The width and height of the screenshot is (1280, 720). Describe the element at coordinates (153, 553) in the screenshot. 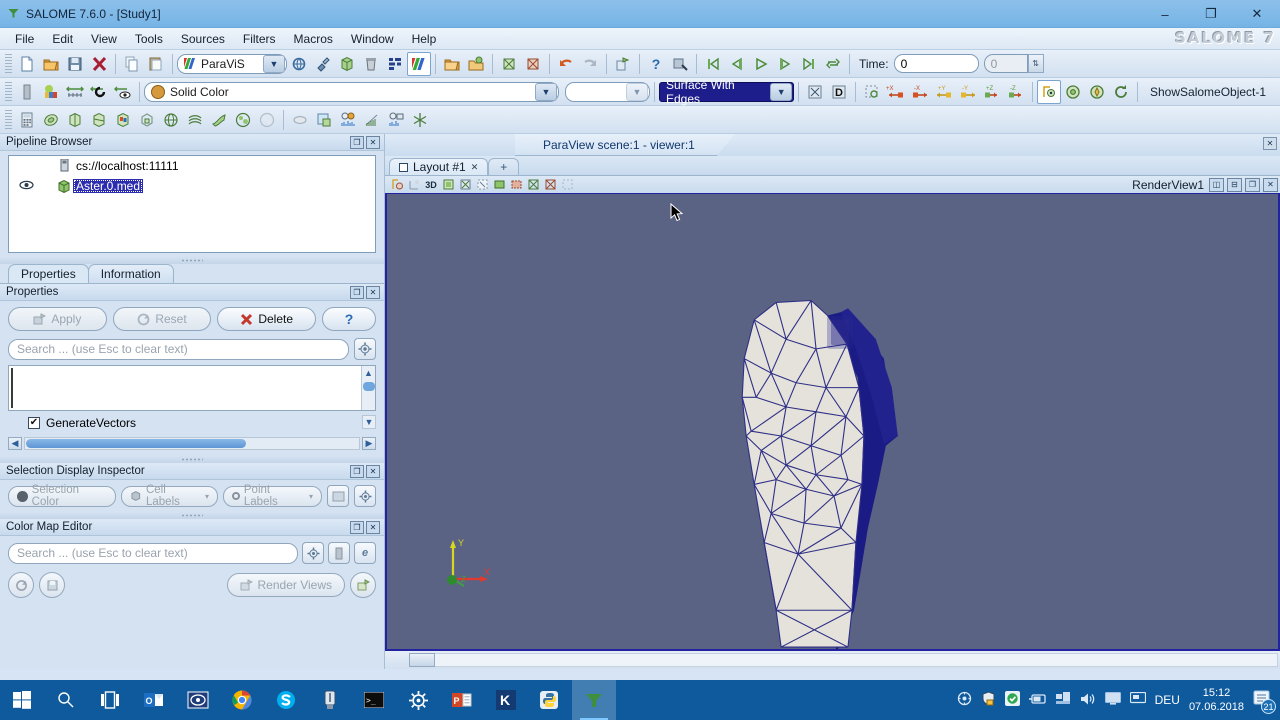

I see `color-map-search-input: Search ... (use Esc to clear text)` at that location.